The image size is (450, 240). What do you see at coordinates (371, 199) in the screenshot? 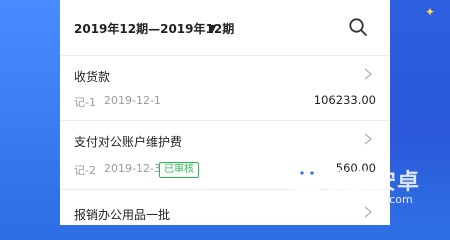
I see `watermark-url: 52android.com` at bounding box center [371, 199].